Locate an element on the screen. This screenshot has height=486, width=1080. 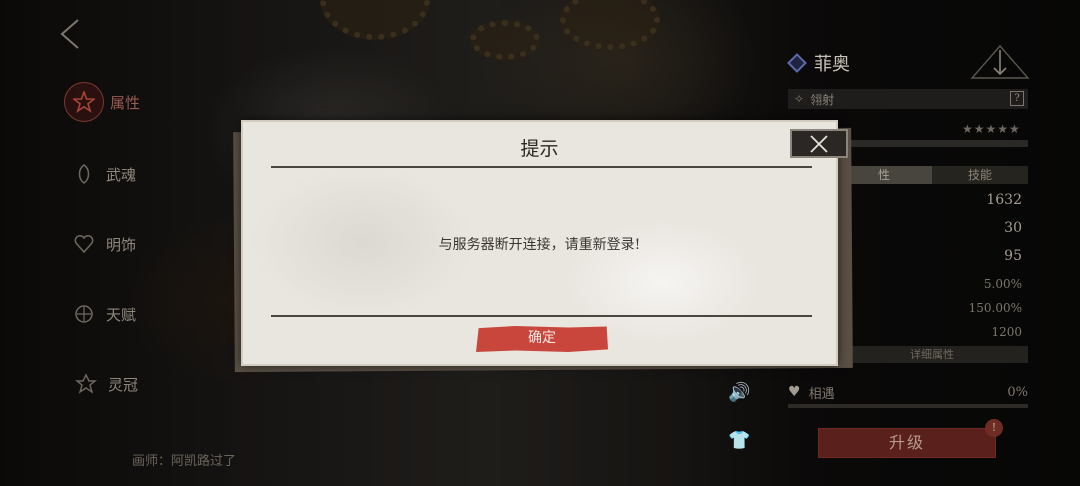
heart-icon: ♥ is located at coordinates (794, 392).